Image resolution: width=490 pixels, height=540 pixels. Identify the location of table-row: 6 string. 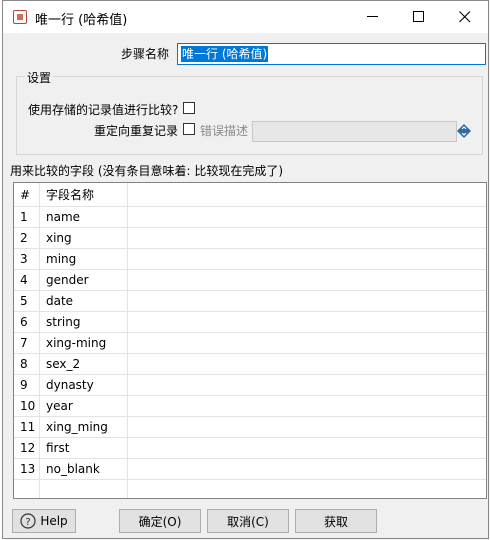
(250, 322).